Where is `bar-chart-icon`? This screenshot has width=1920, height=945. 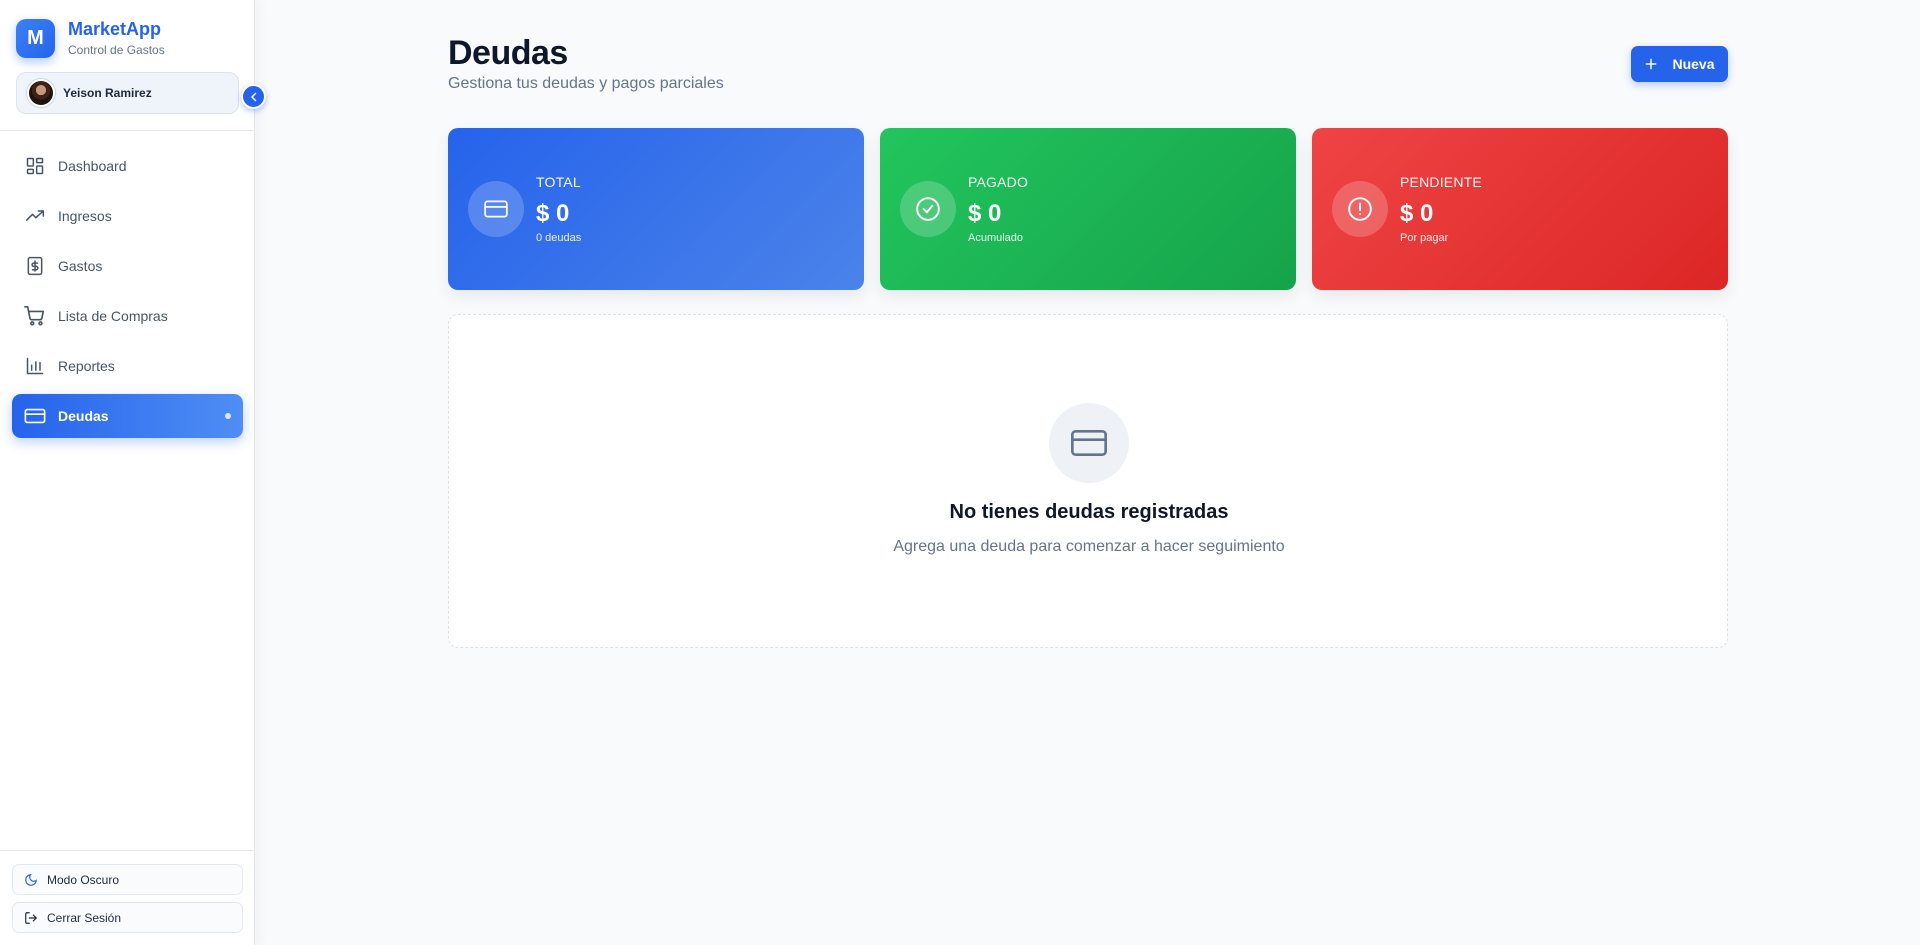 bar-chart-icon is located at coordinates (35, 366).